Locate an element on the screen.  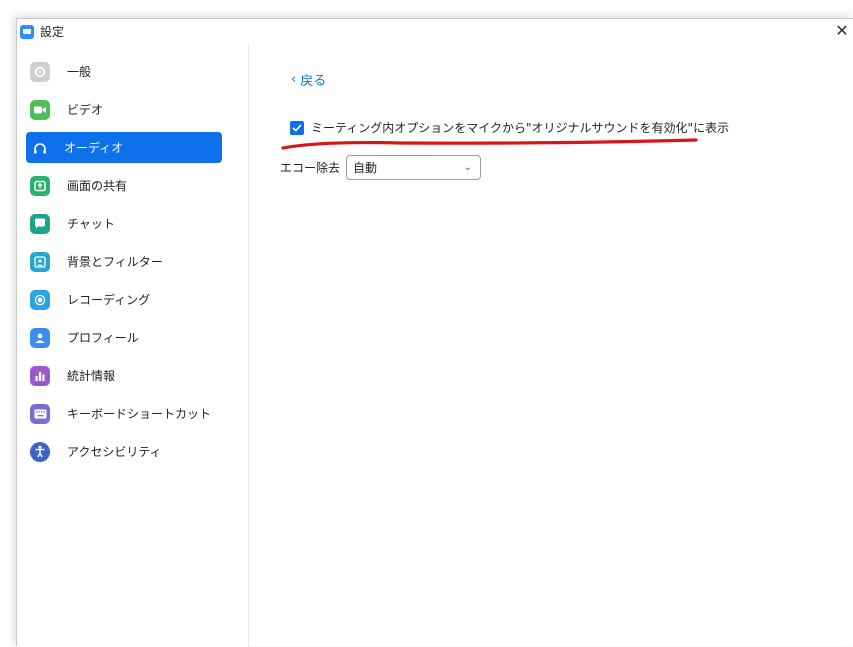
sidebar-item-label: チャット is located at coordinates (91, 224).